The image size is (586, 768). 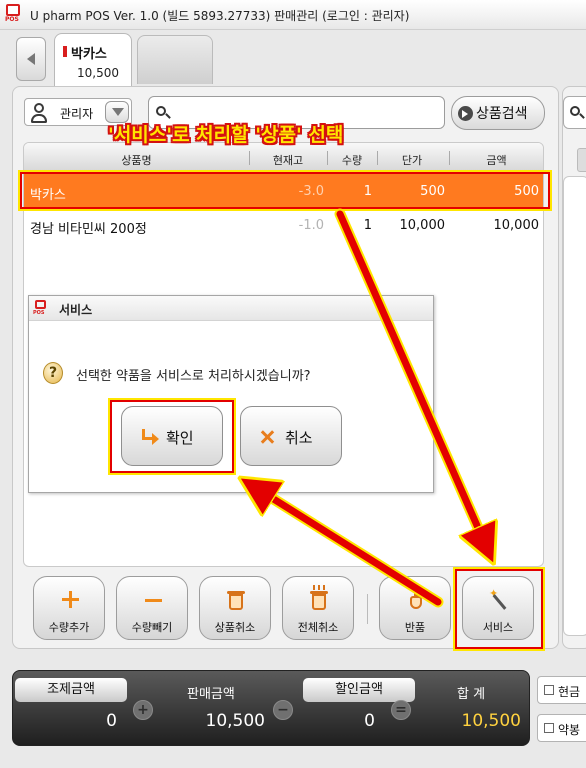 What do you see at coordinates (369, 721) in the screenshot?
I see `discount-amount-value: 0` at bounding box center [369, 721].